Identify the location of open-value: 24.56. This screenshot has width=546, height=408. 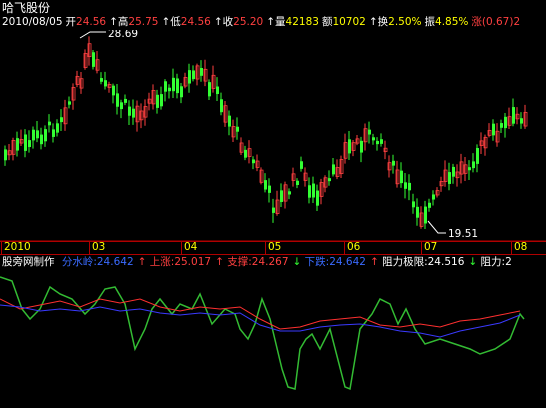
(91, 22).